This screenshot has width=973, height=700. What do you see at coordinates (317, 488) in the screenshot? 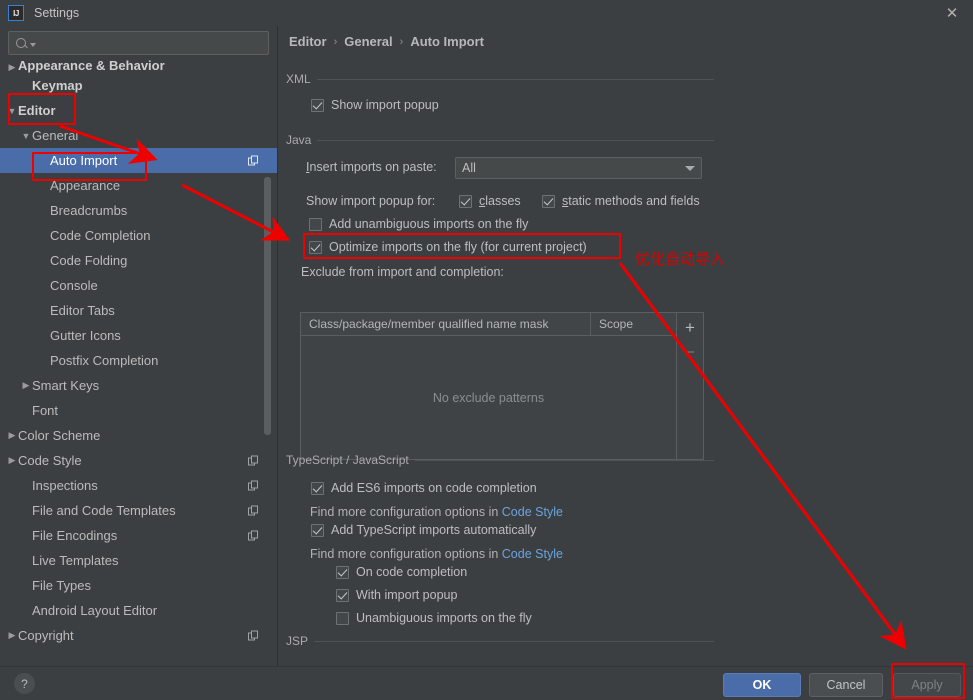
I see `add-es6-imports-checkbox` at bounding box center [317, 488].